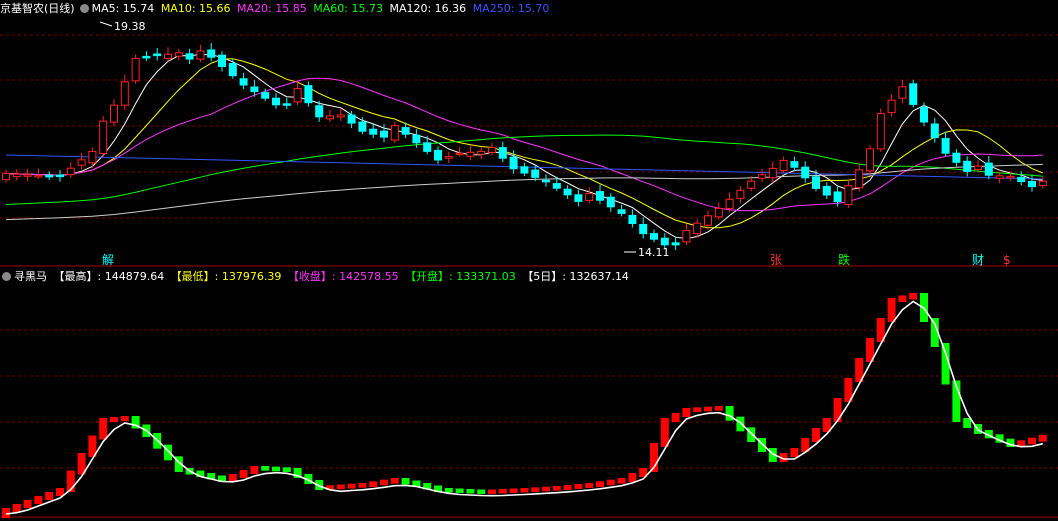 The height and width of the screenshot is (521, 1058). What do you see at coordinates (108, 260) in the screenshot?
I see `event-label: 解` at bounding box center [108, 260].